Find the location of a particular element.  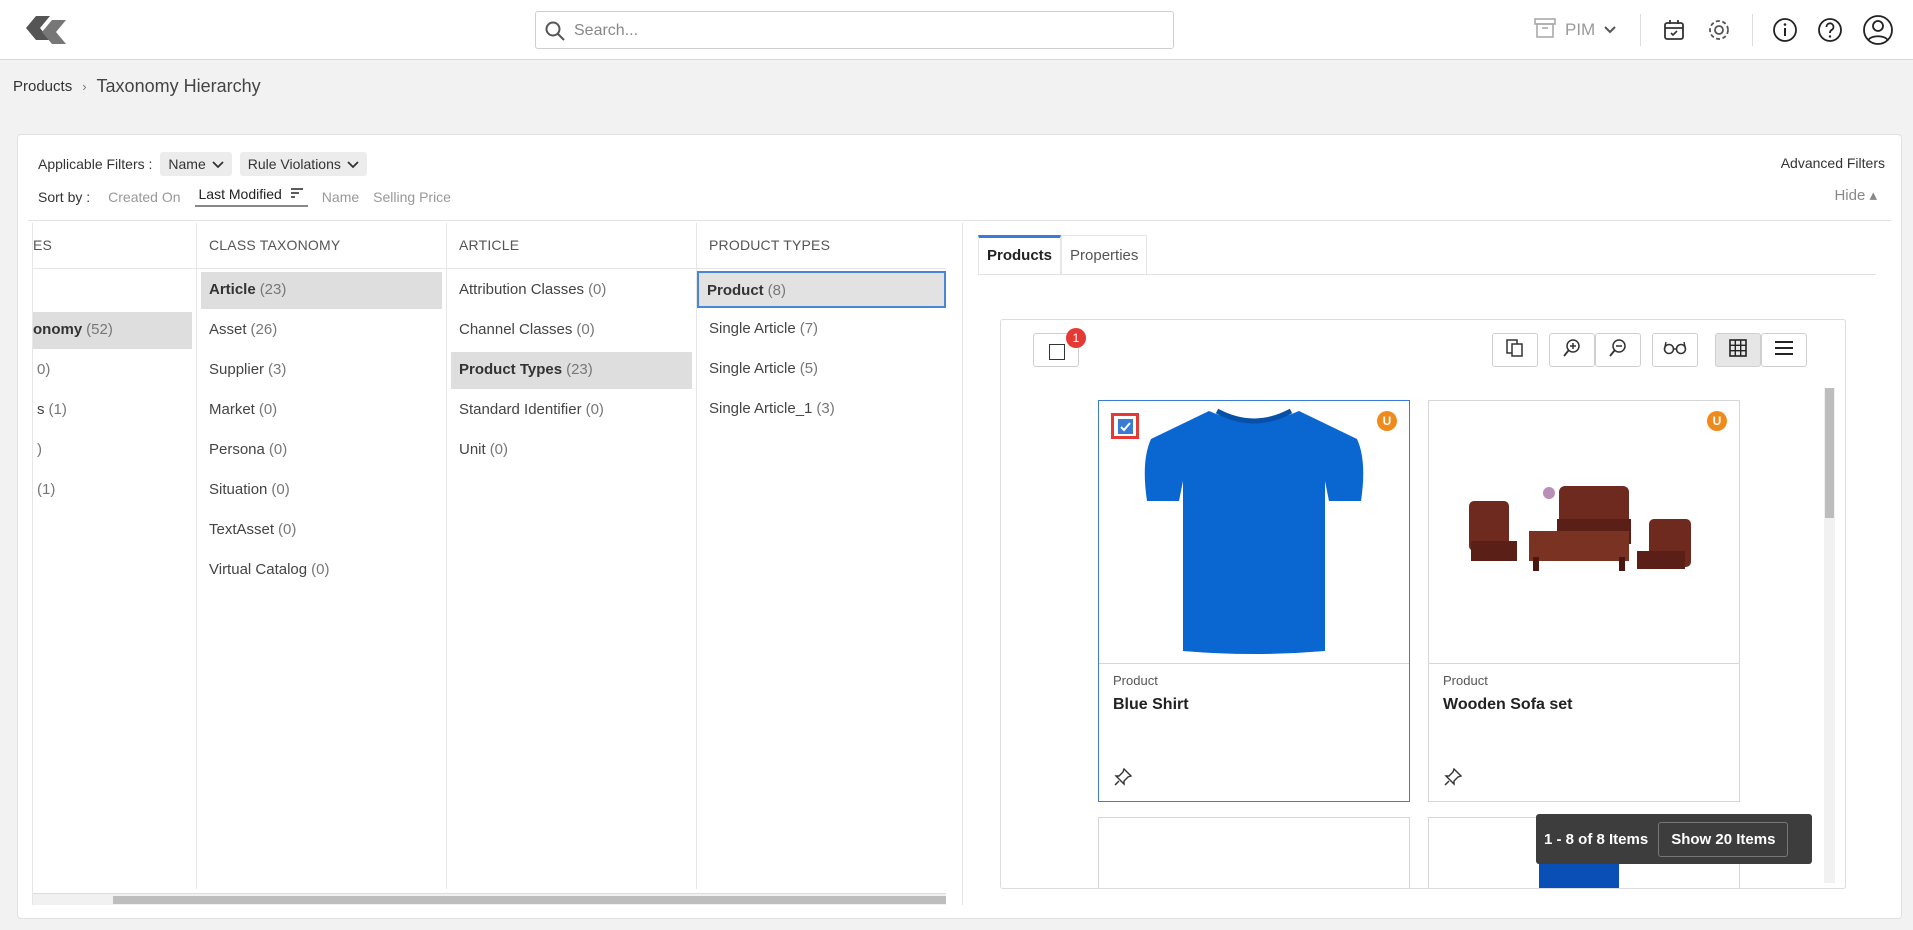

sort-option-last-modified: Last Modified is located at coordinates (251, 196).